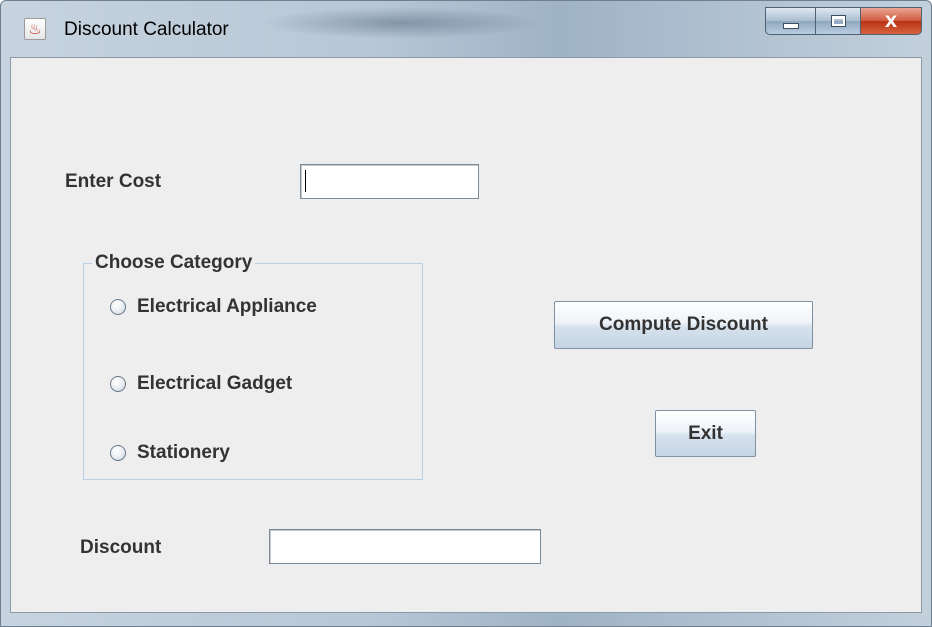  I want to click on title-bar-glow, so click(401, 23).